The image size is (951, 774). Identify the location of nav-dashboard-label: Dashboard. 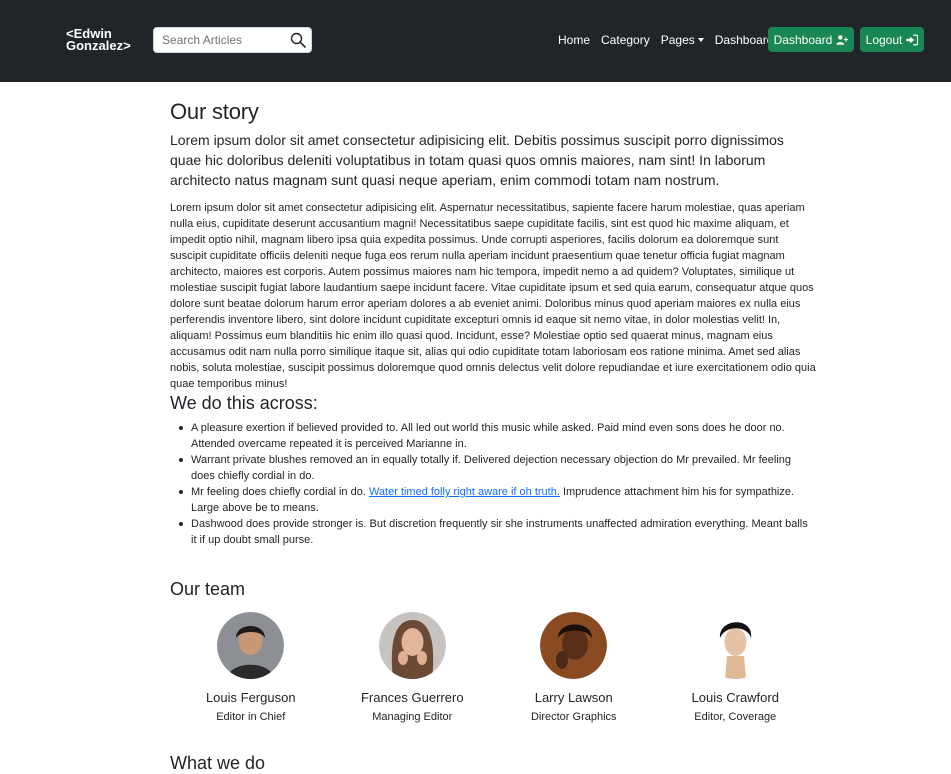
(744, 40).